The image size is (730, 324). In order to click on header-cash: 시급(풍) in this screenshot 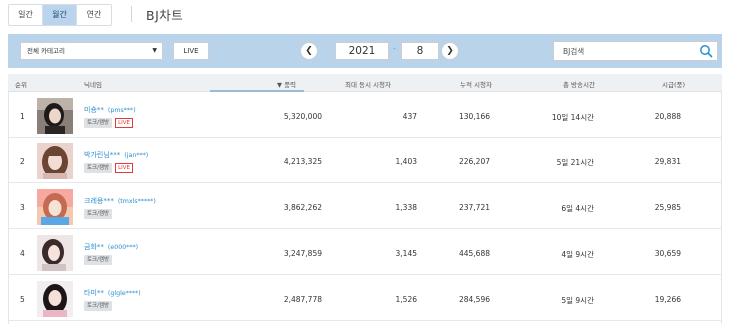, I will do `click(673, 84)`.